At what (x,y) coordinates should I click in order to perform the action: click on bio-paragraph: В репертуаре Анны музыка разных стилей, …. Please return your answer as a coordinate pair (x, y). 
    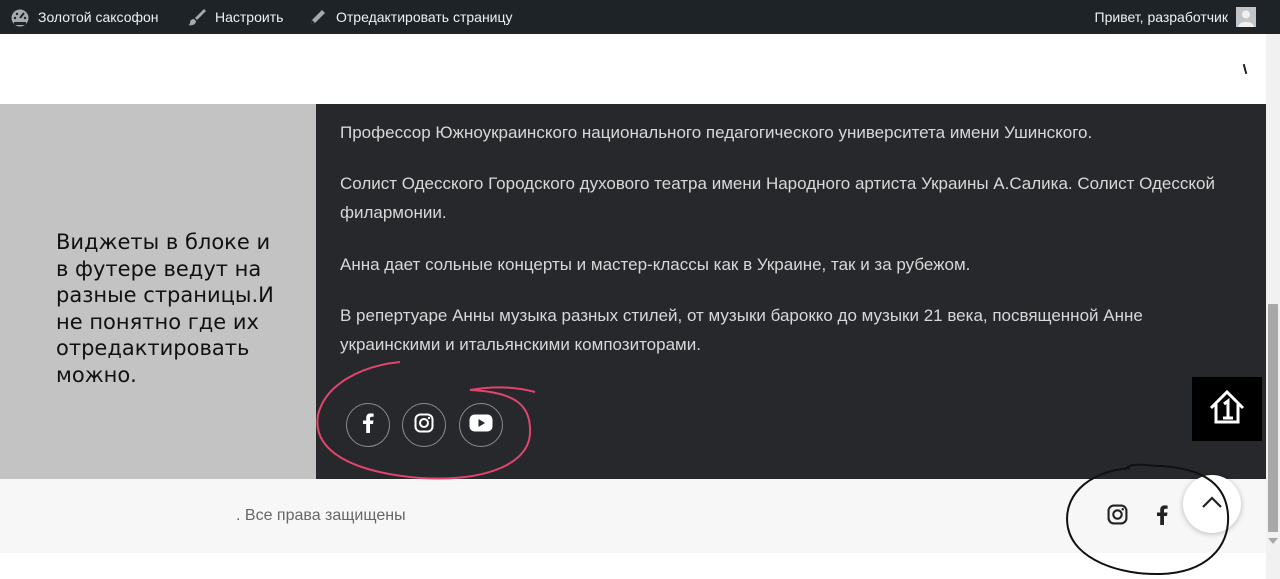
    Looking at the image, I should click on (741, 330).